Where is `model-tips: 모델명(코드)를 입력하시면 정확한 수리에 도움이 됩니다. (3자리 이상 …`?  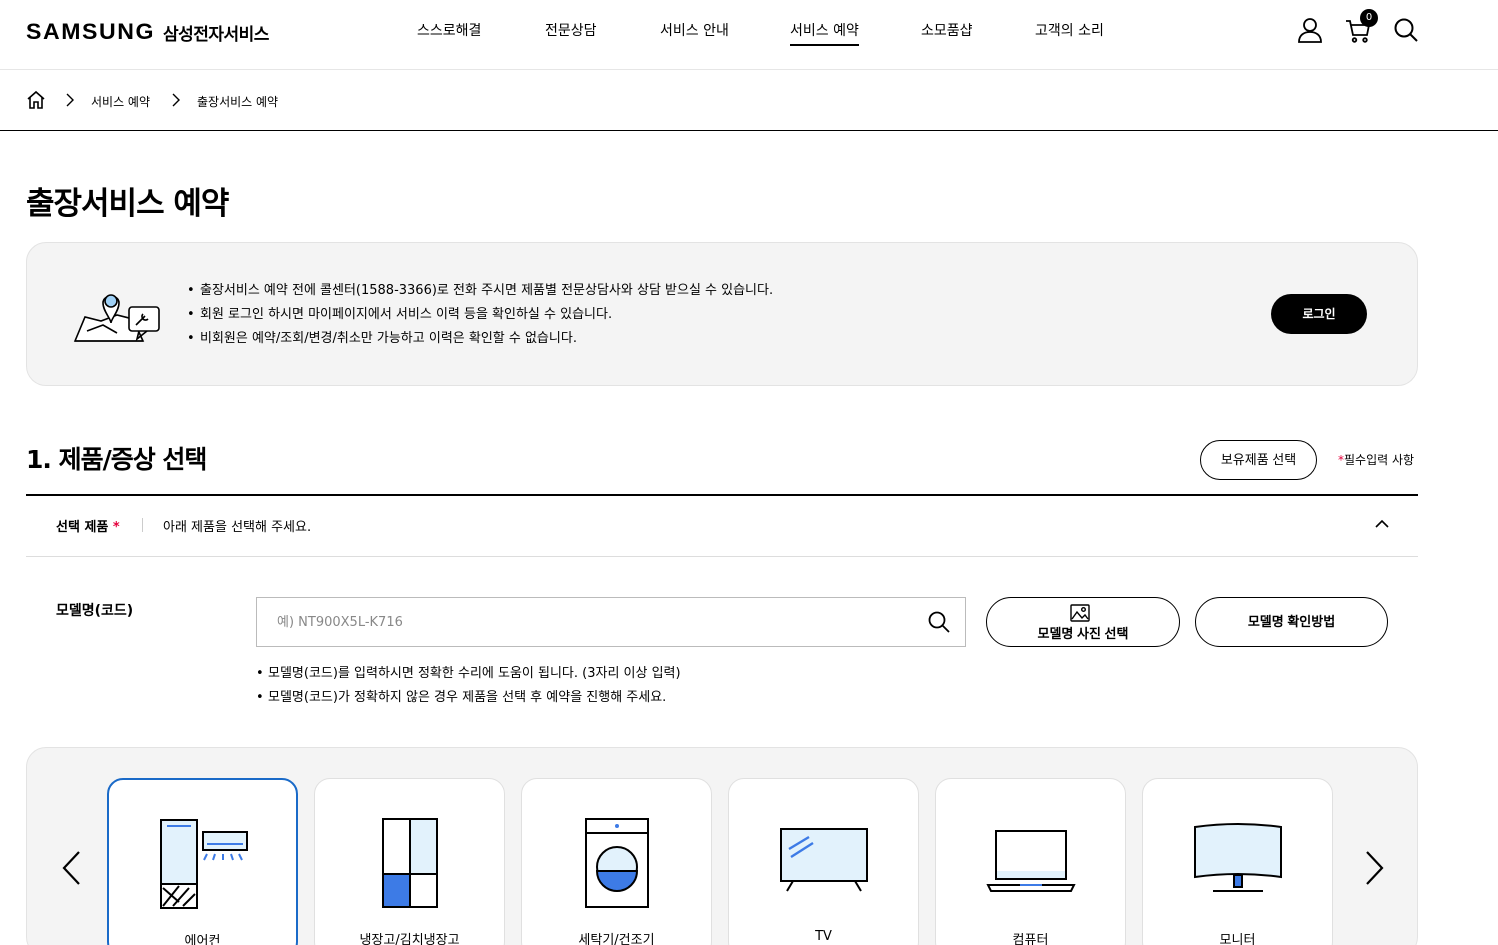 model-tips: 모델명(코드)를 입력하시면 정확한 수리에 도움이 됩니다. (3자리 이상 … is located at coordinates (468, 686).